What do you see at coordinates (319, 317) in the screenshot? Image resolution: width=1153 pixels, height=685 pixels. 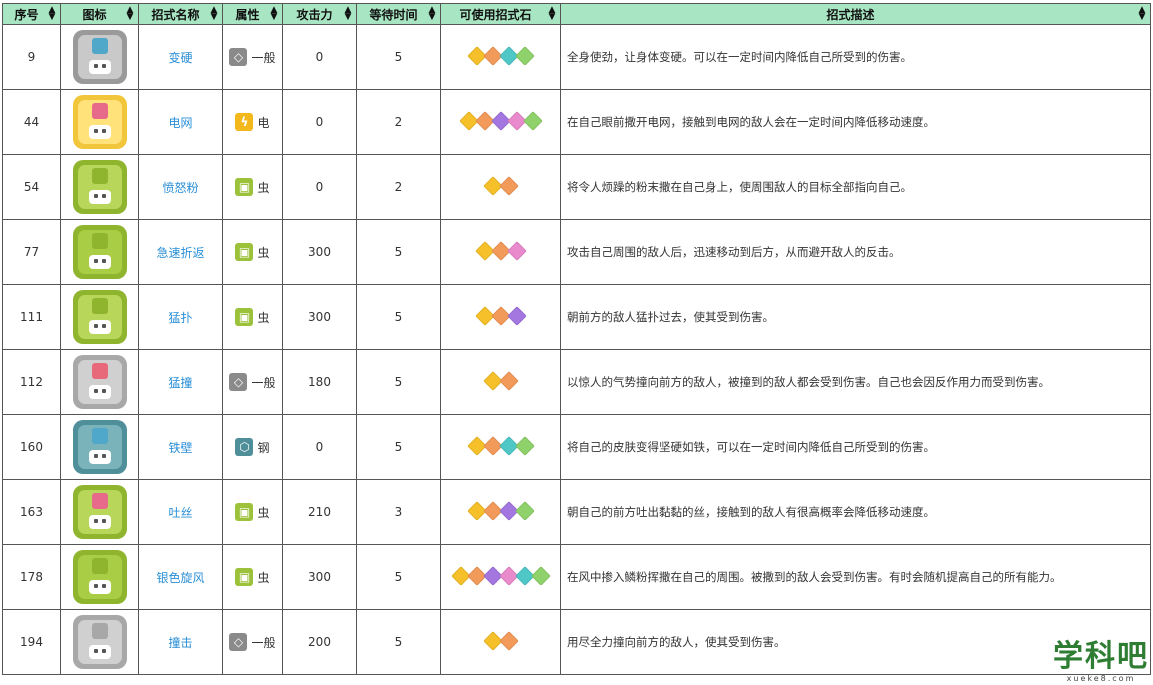 I see `cell-attack: 300` at bounding box center [319, 317].